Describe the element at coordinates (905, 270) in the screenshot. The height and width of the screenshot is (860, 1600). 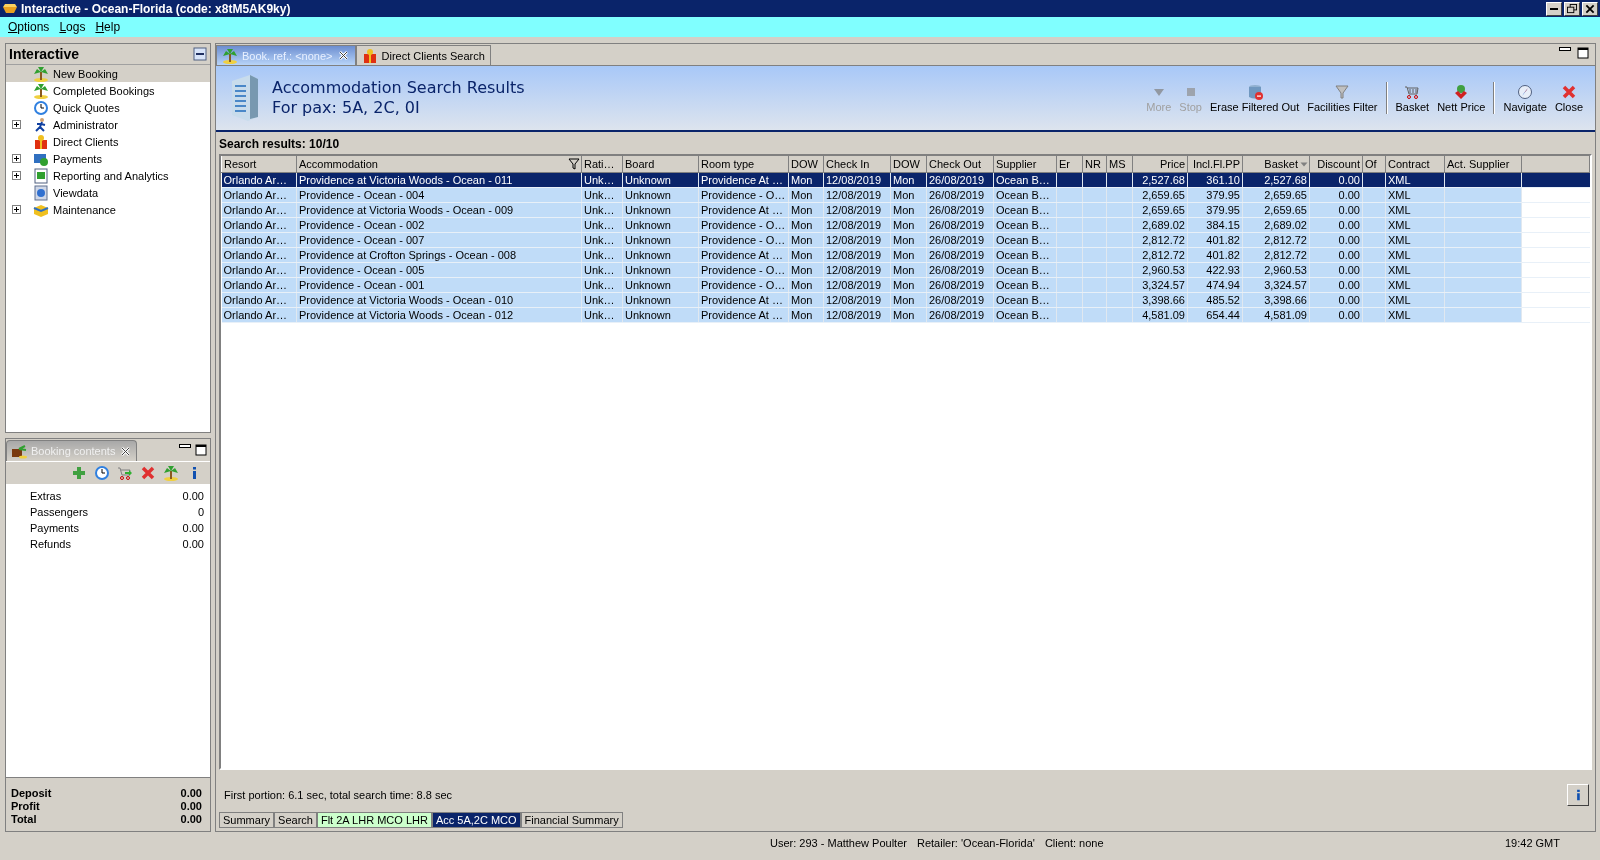
I see `table-row: Orlando Ar… Providence - Ocean - 005 Unk… Unknown Providence - O… Mon 12/08/2019 Mon 26/08/2019 Ocean B… 2,960.53 422.93 2,960.53 0.00 XML` at that location.